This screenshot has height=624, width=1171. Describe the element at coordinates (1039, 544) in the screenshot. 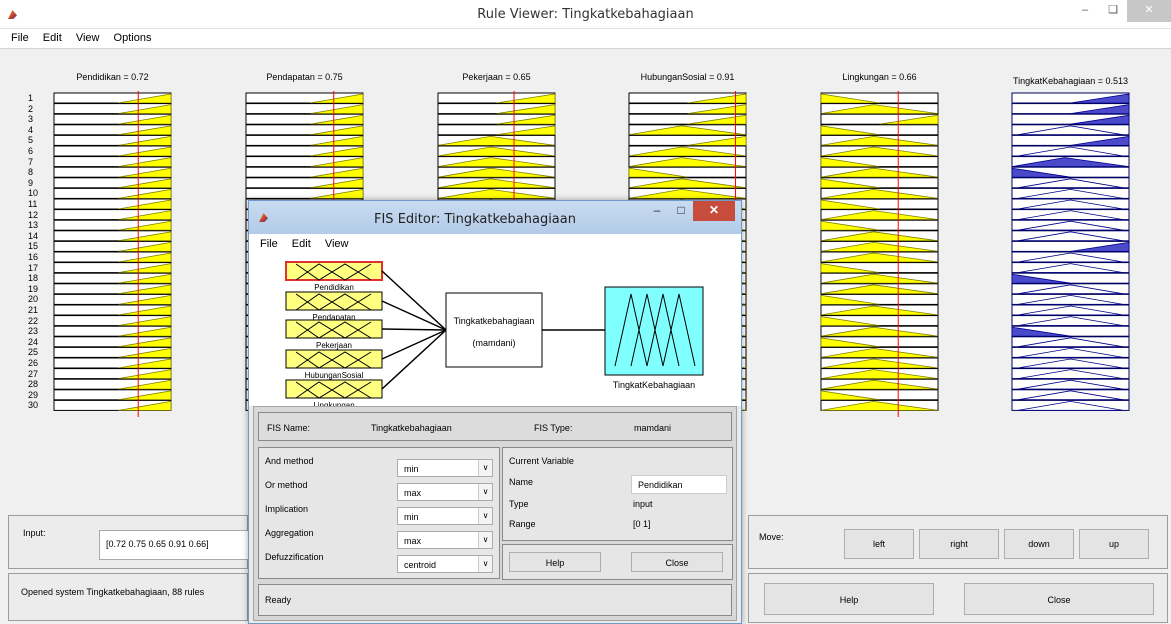

I see `move-down-button: down` at that location.